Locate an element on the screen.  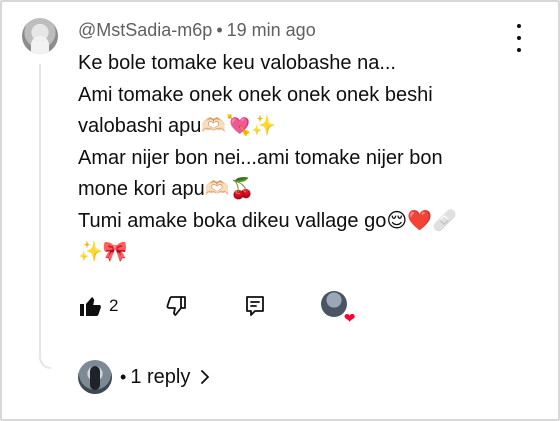
comment-line: Tumi amake boka dikeu vallage go😌❤️🩹 is located at coordinates (267, 220).